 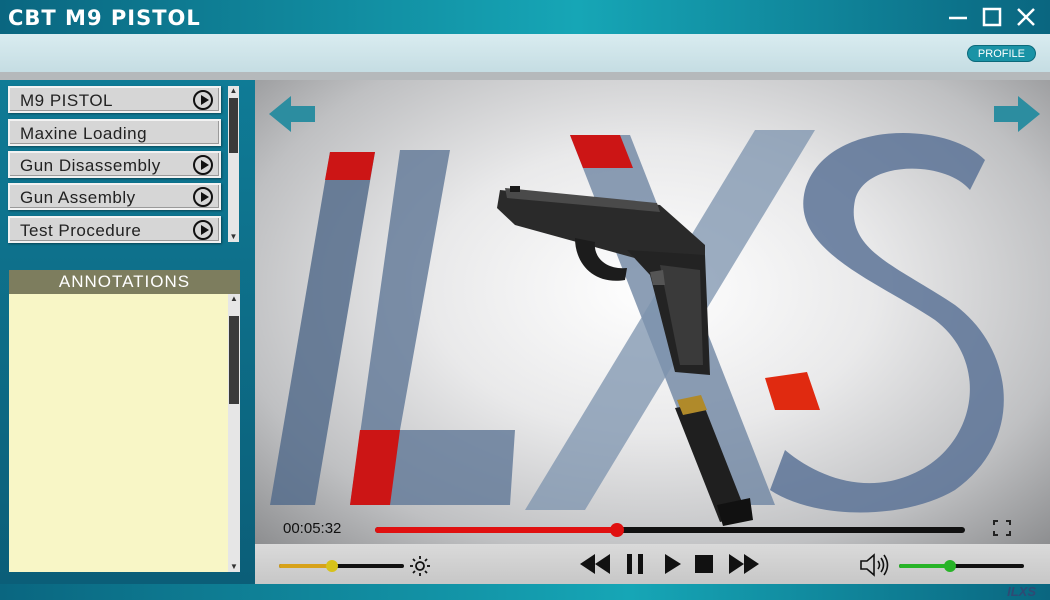 What do you see at coordinates (616, 530) in the screenshot?
I see `progress-knob` at bounding box center [616, 530].